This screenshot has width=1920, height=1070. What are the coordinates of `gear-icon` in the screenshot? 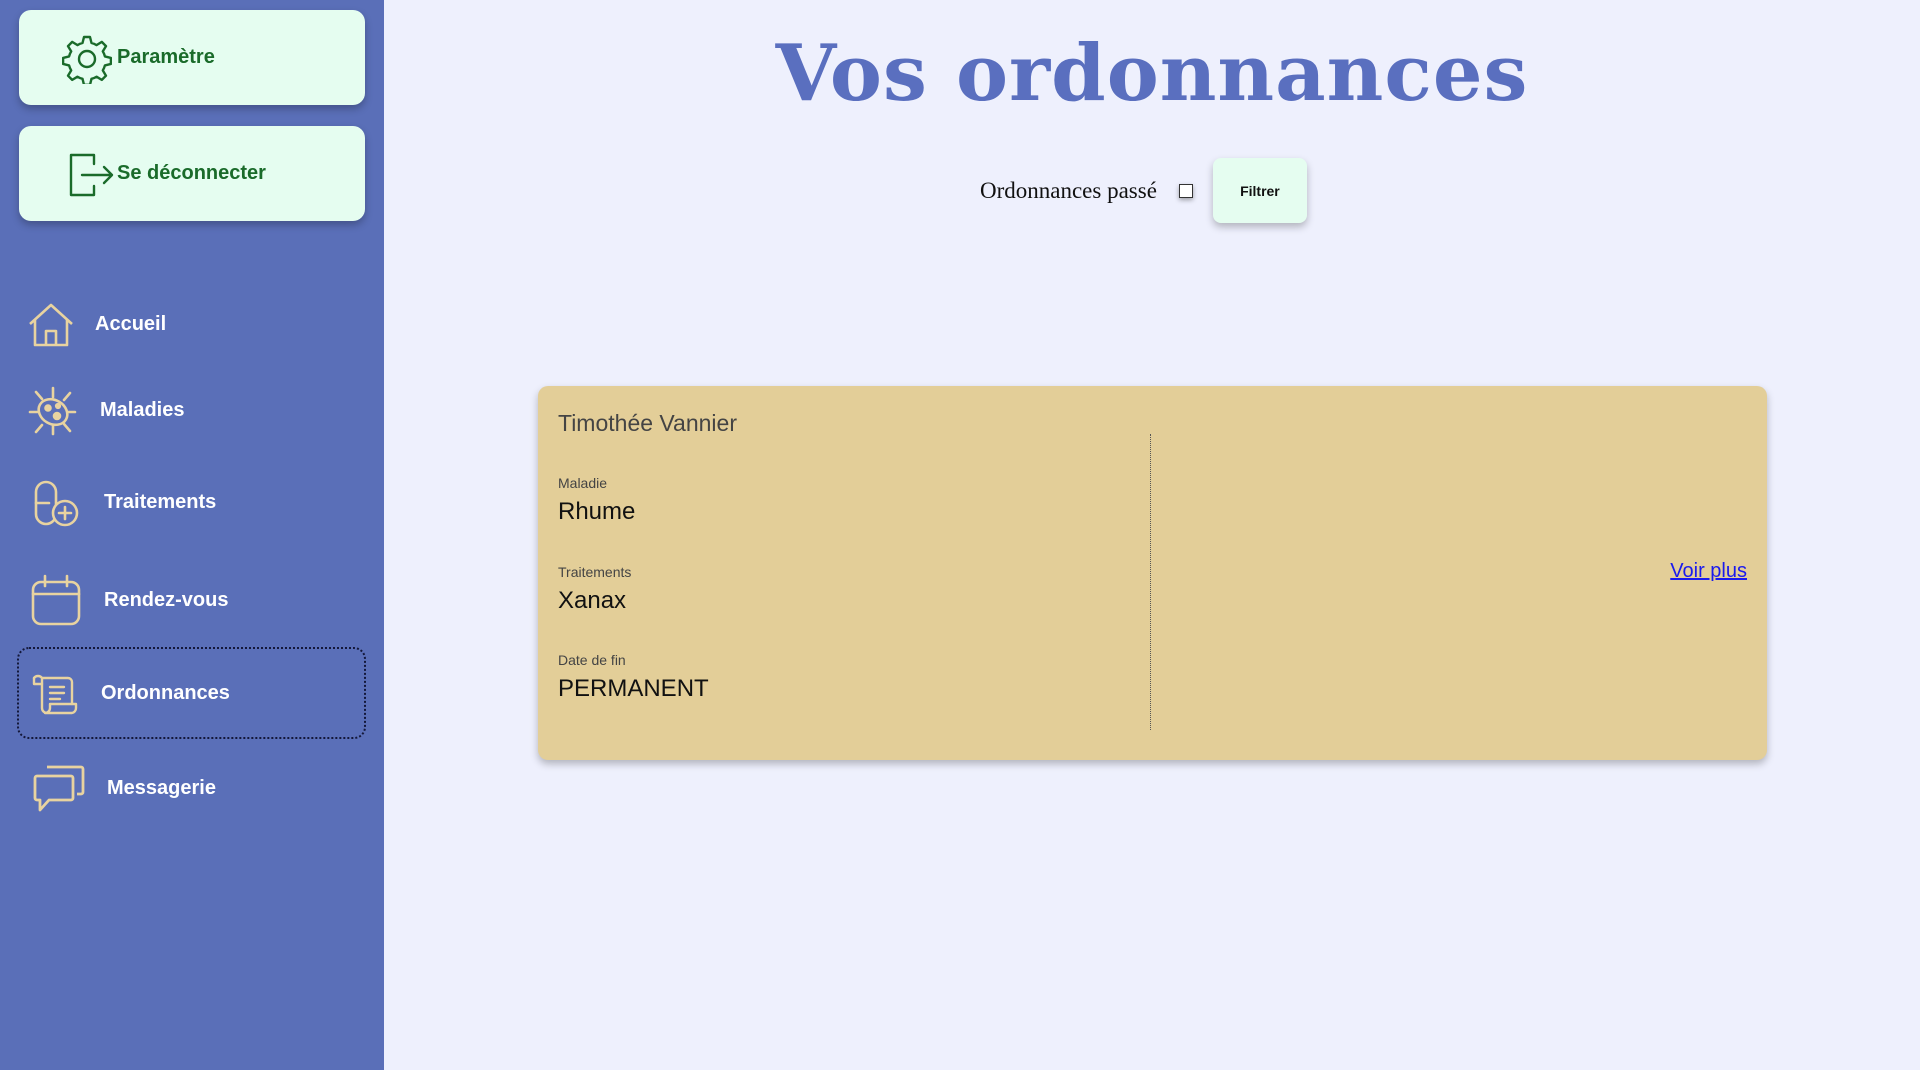 It's located at (87, 62).